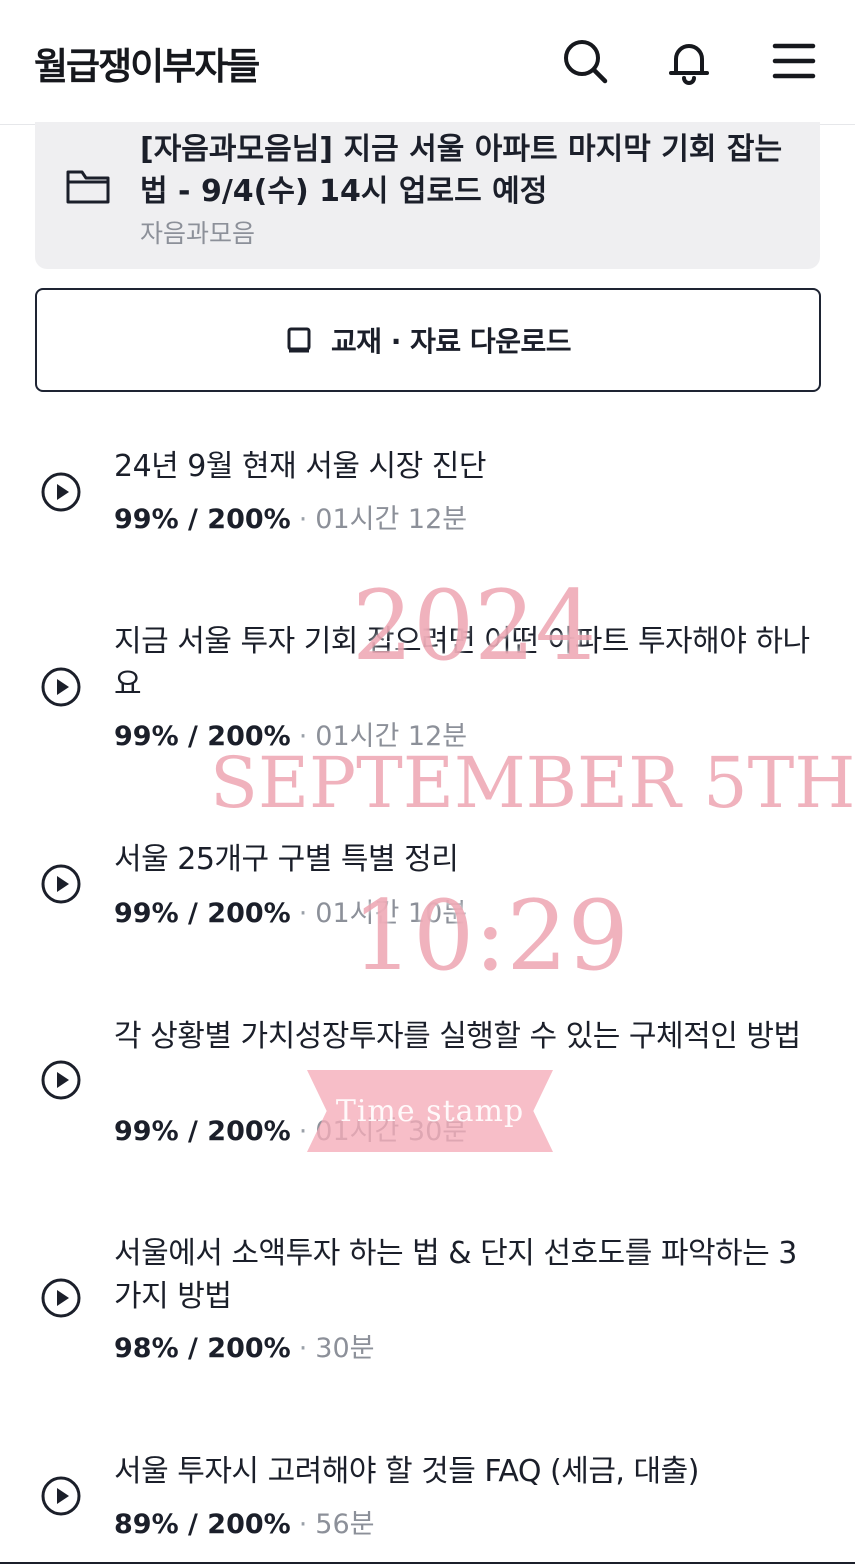  Describe the element at coordinates (300, 466) in the screenshot. I see `lesson-title: 24년 9월 현재 서울 시장 진단` at that location.